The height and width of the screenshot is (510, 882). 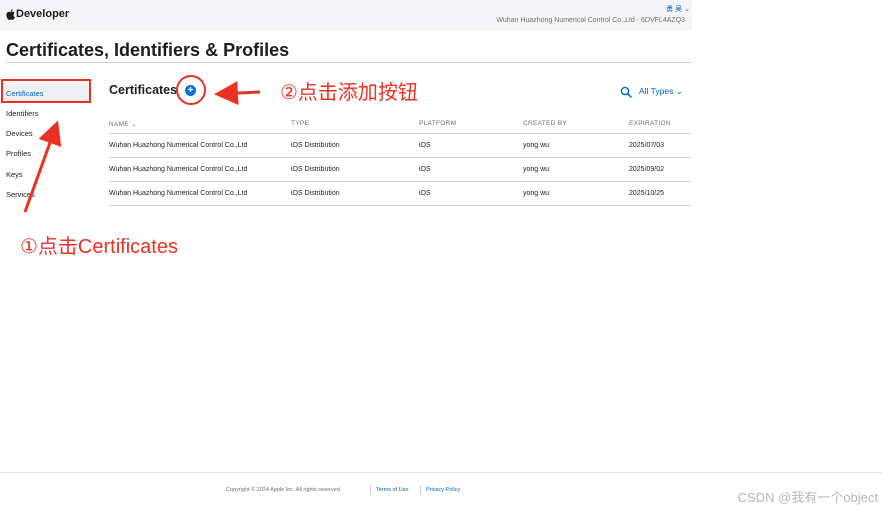 What do you see at coordinates (99, 247) in the screenshot?
I see `annotation-step-1: ①点击Certificates` at bounding box center [99, 247].